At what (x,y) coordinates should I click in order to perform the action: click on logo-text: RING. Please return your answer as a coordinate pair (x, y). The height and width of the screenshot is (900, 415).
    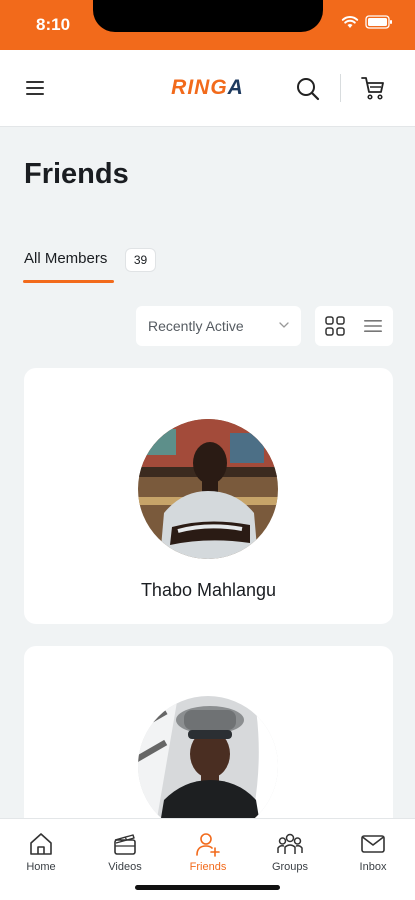
    Looking at the image, I should click on (199, 87).